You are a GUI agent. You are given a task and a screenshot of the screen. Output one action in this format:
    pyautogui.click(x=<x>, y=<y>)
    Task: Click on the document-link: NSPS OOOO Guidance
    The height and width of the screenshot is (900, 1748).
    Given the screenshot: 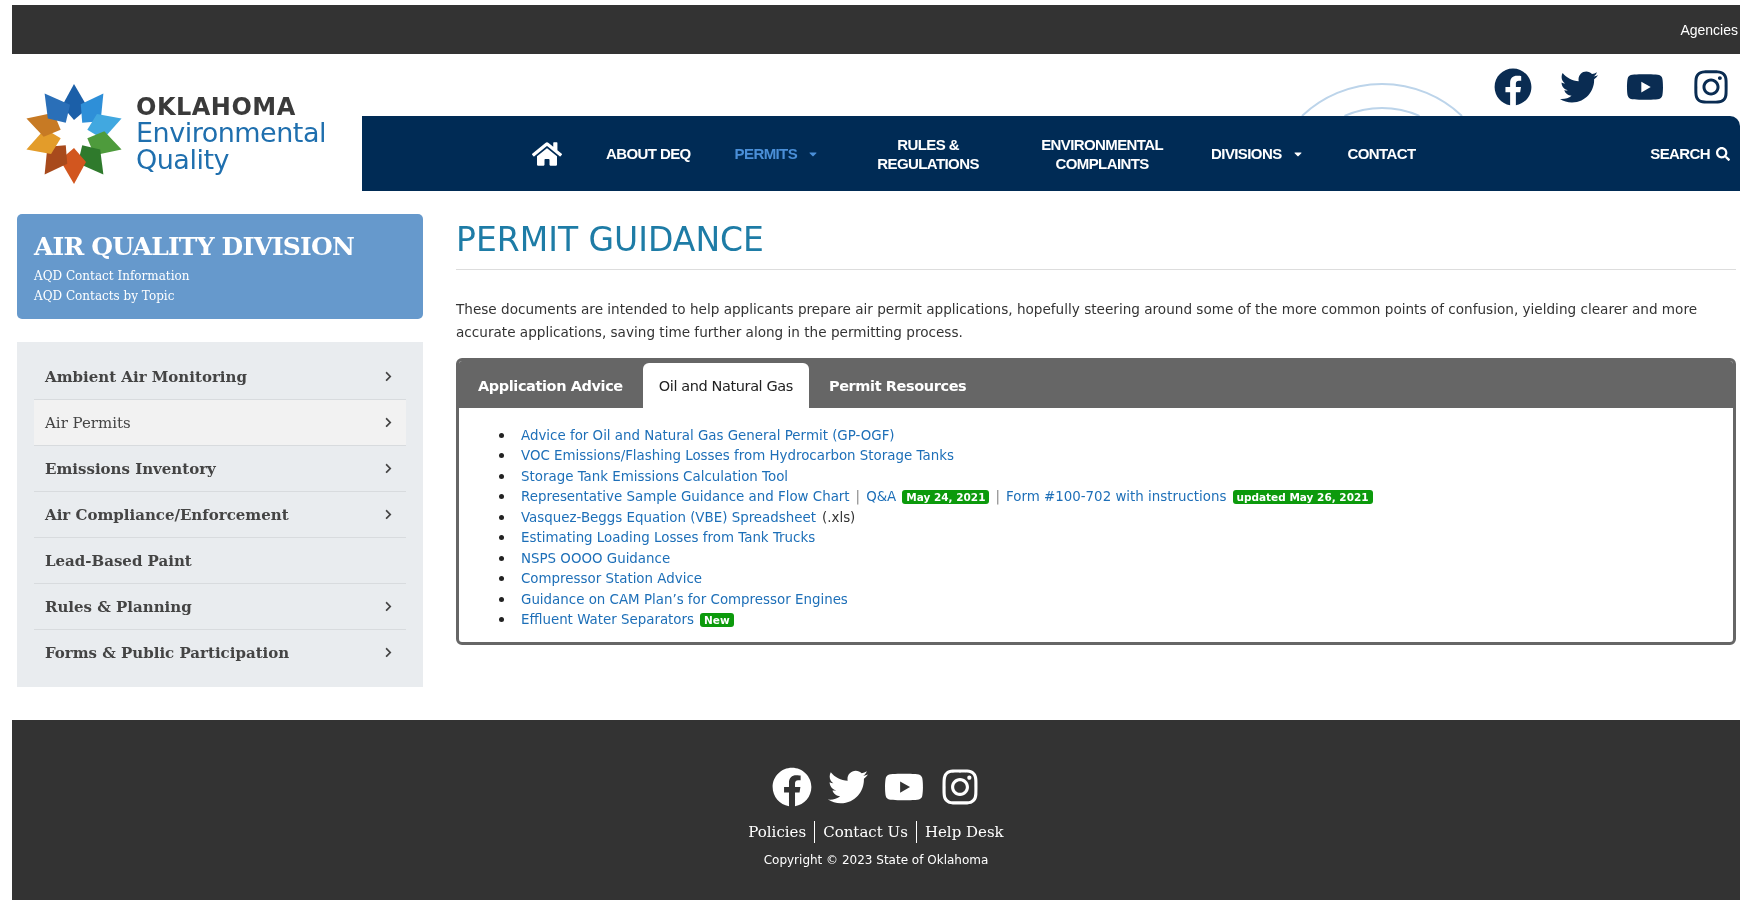 What is the action you would take?
    pyautogui.click(x=596, y=558)
    